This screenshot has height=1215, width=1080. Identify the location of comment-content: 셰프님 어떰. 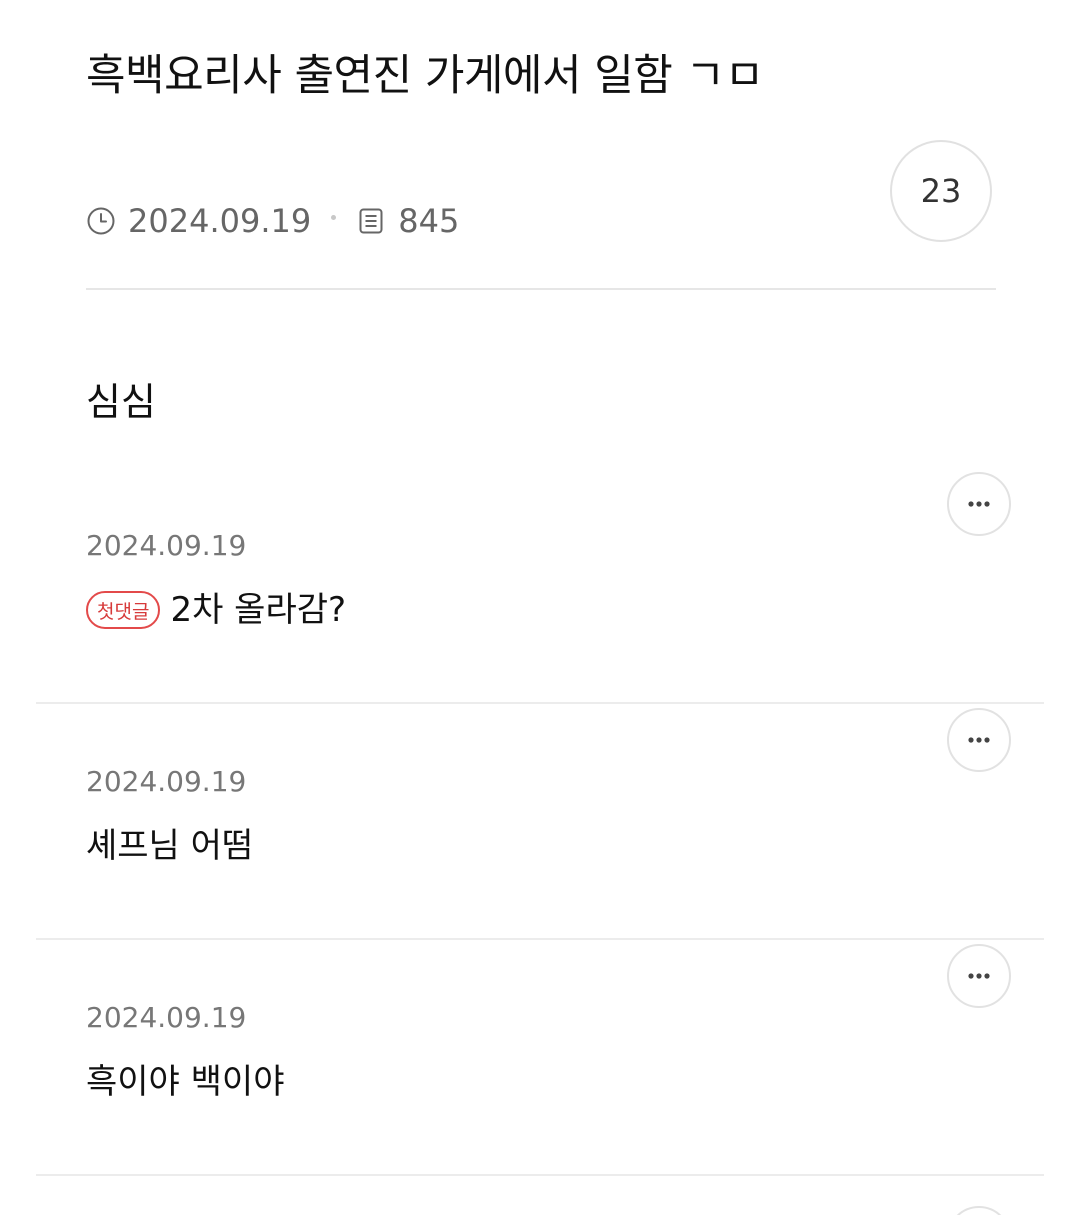
(169, 846).